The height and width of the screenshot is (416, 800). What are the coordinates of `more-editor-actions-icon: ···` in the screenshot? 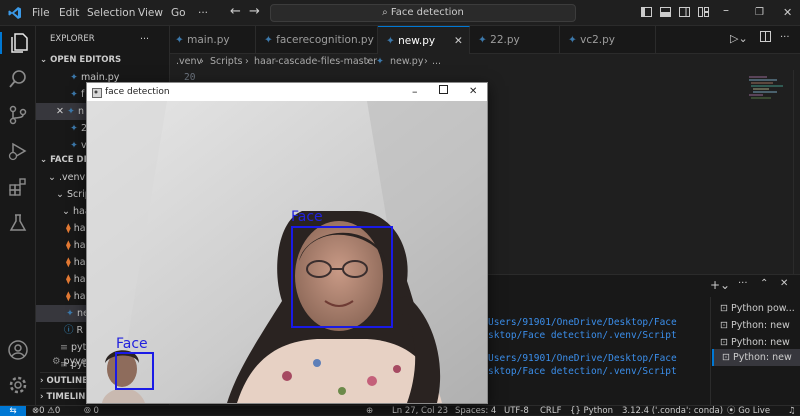 It's located at (785, 37).